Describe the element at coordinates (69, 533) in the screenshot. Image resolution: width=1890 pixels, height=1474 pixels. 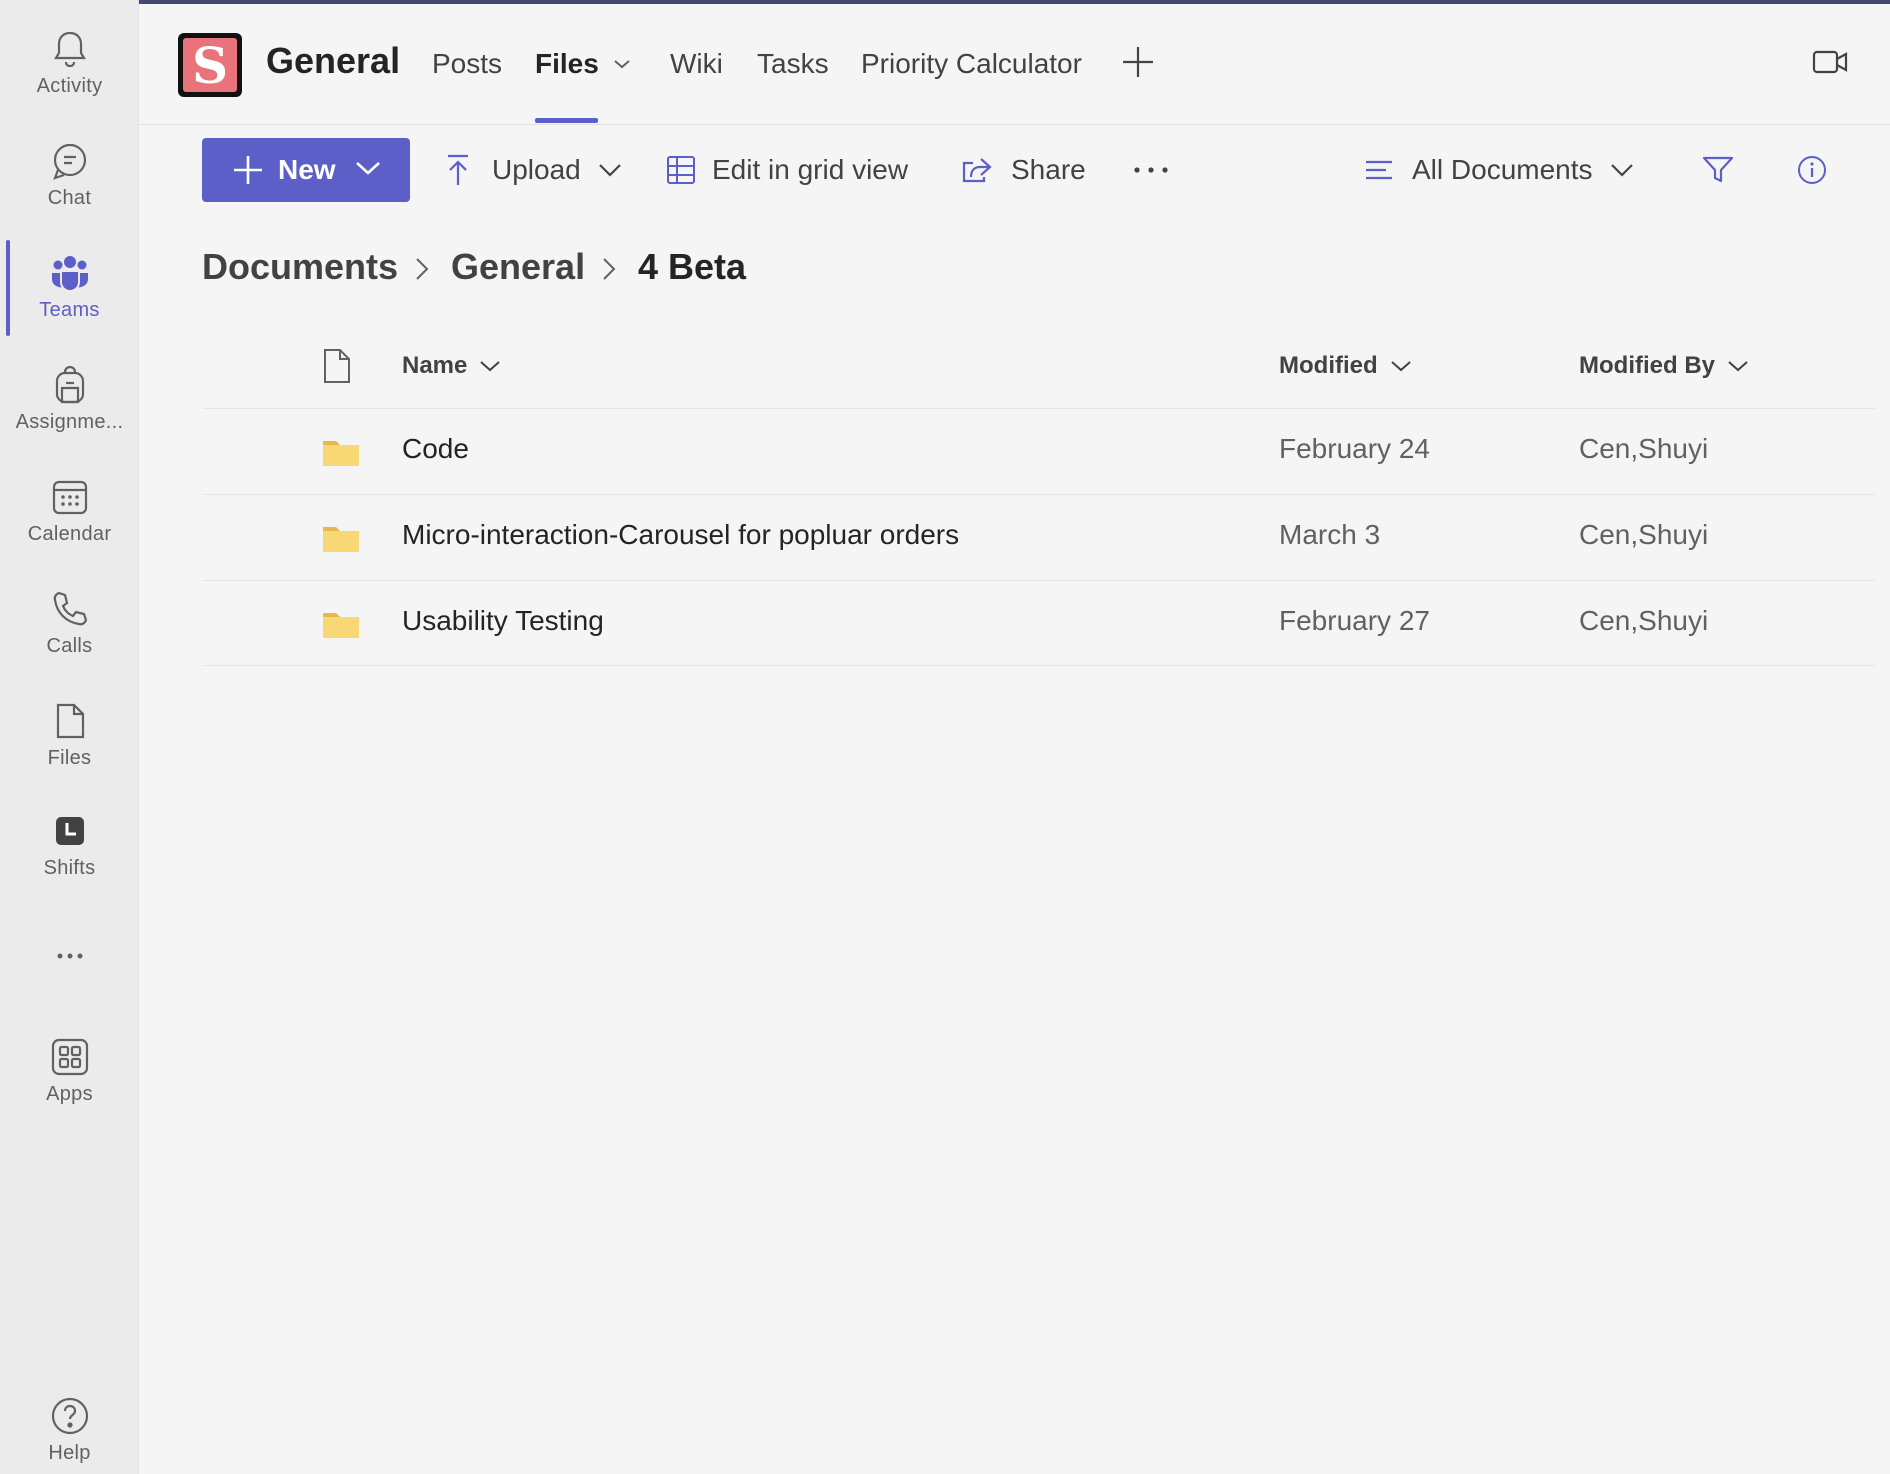
I see `rail-item-label: Calendar` at that location.